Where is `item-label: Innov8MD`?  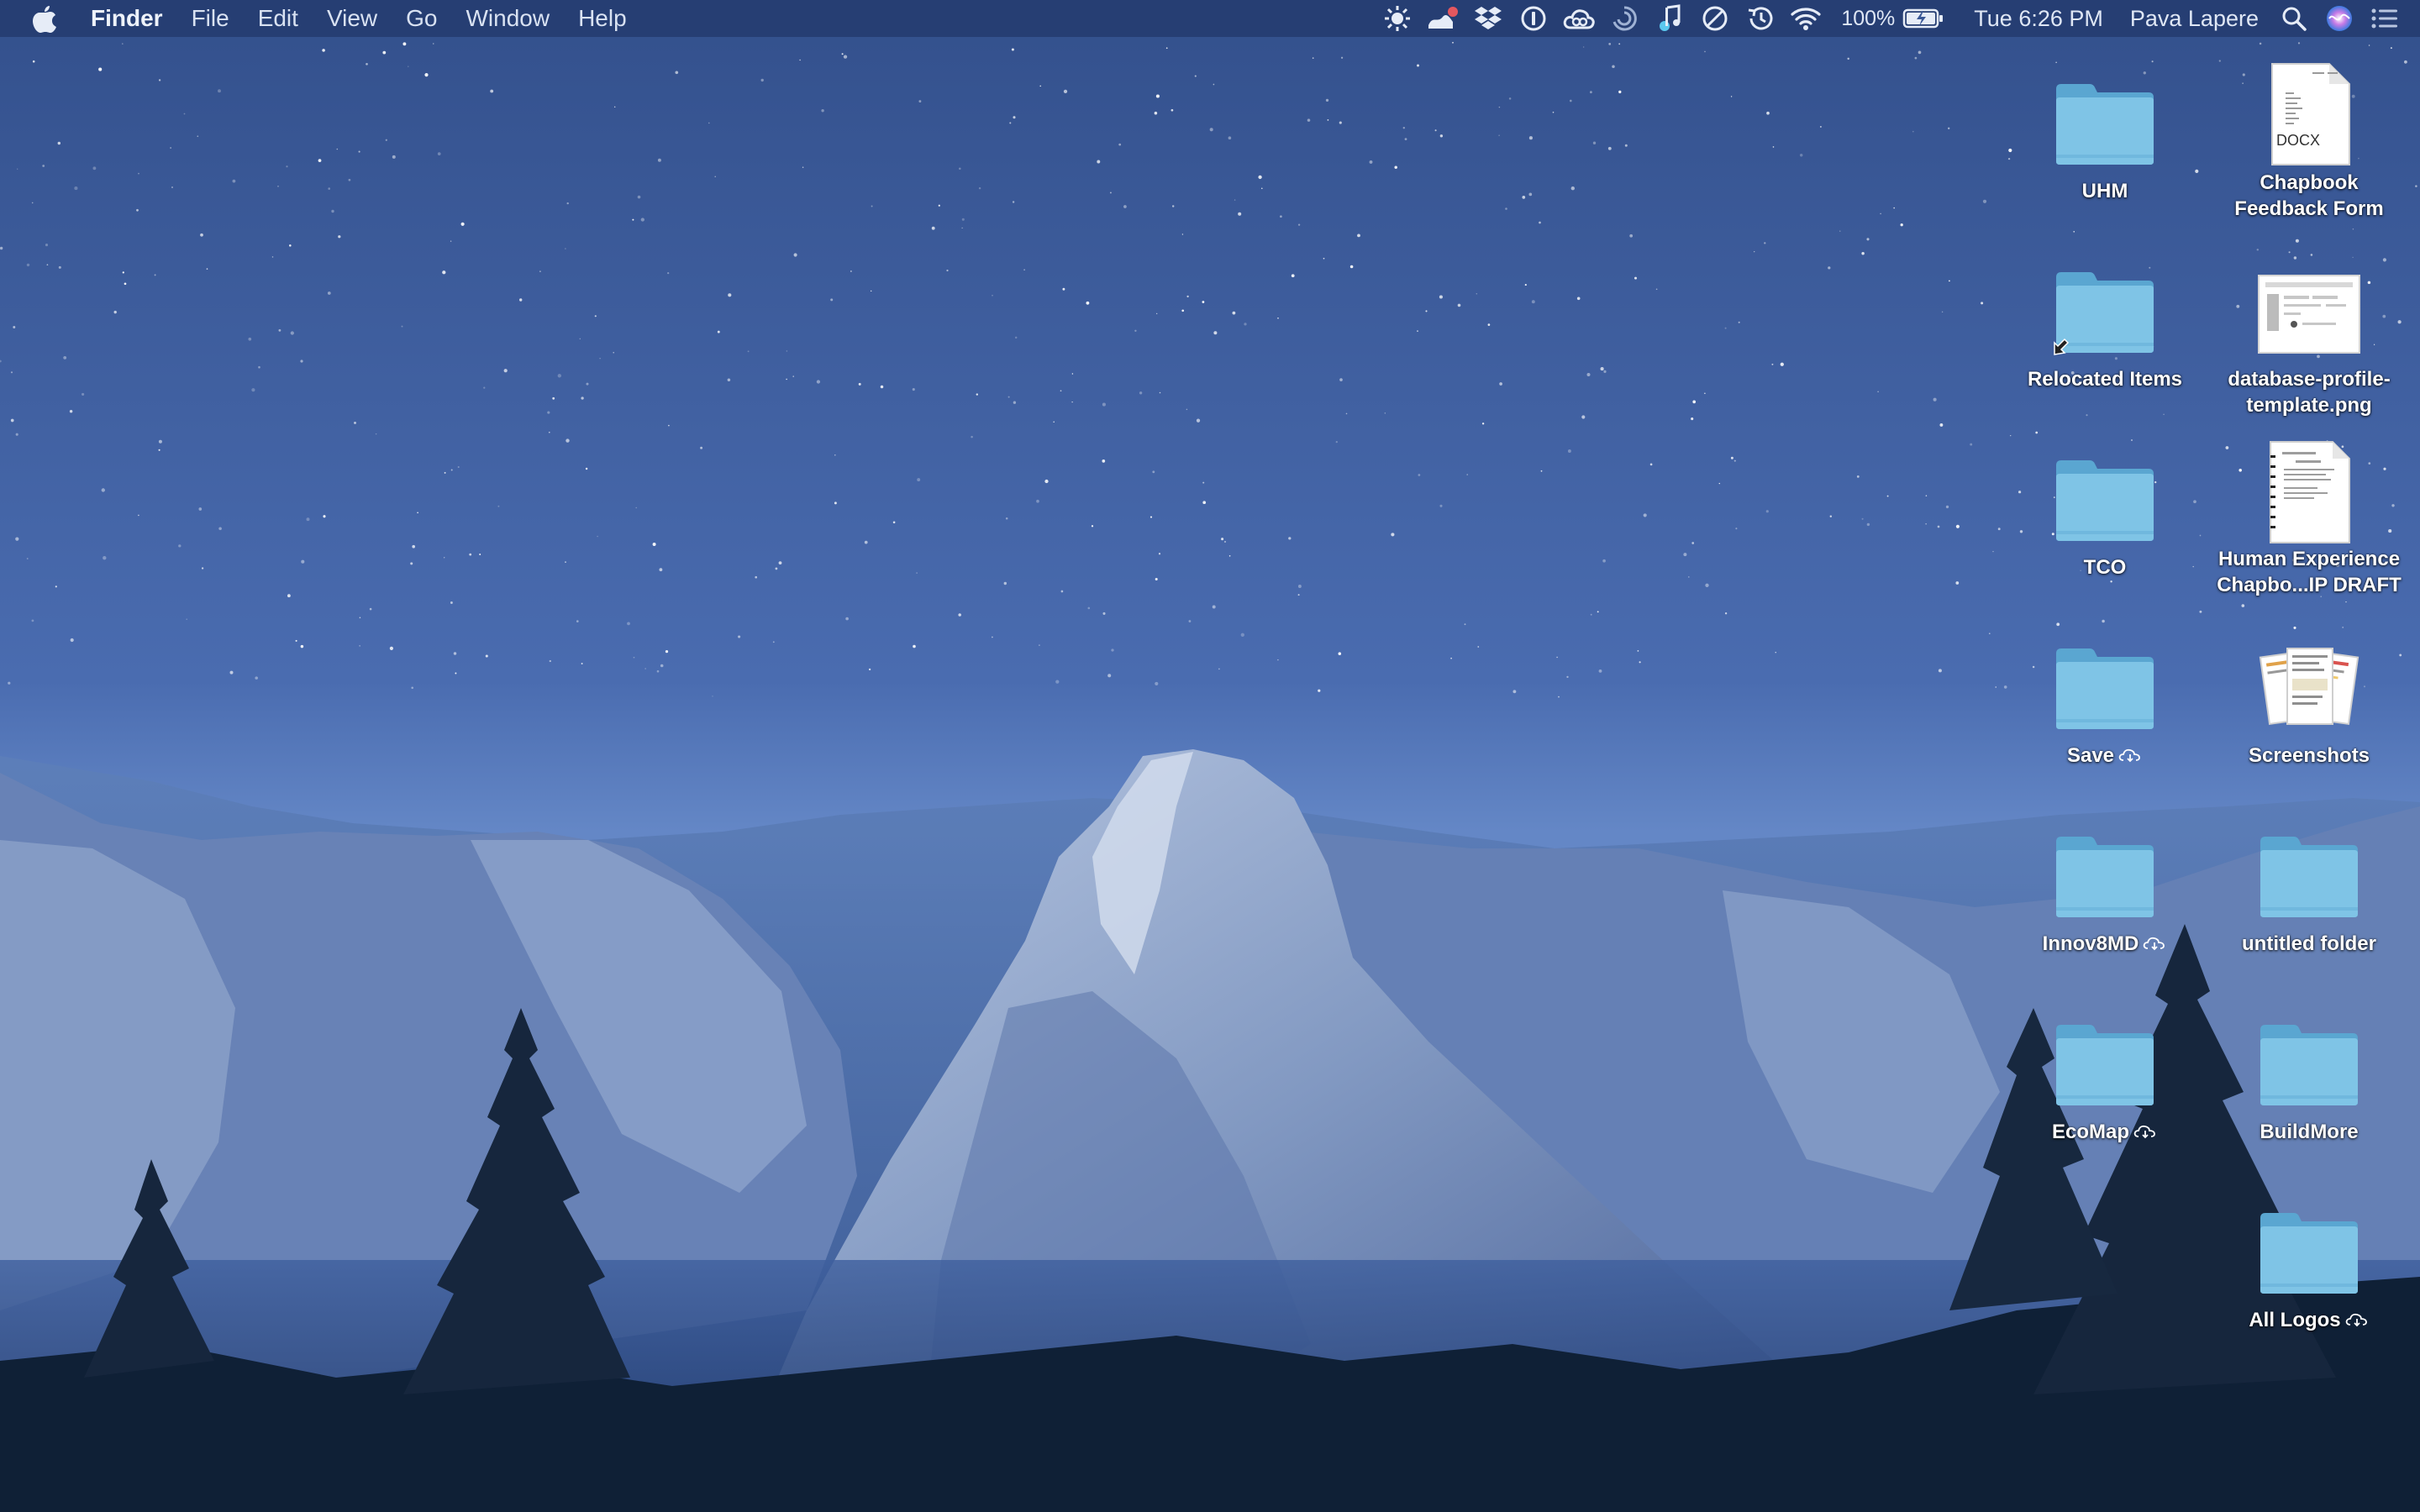 item-label: Innov8MD is located at coordinates (2090, 943).